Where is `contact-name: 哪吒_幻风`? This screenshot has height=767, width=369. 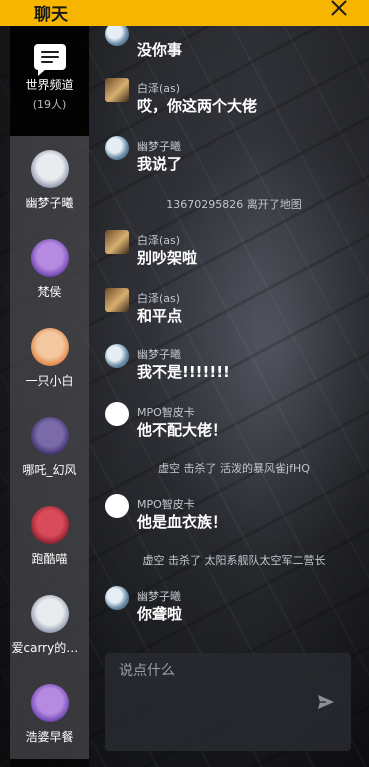
contact-name: 哪吒_幻风 is located at coordinates (49, 470).